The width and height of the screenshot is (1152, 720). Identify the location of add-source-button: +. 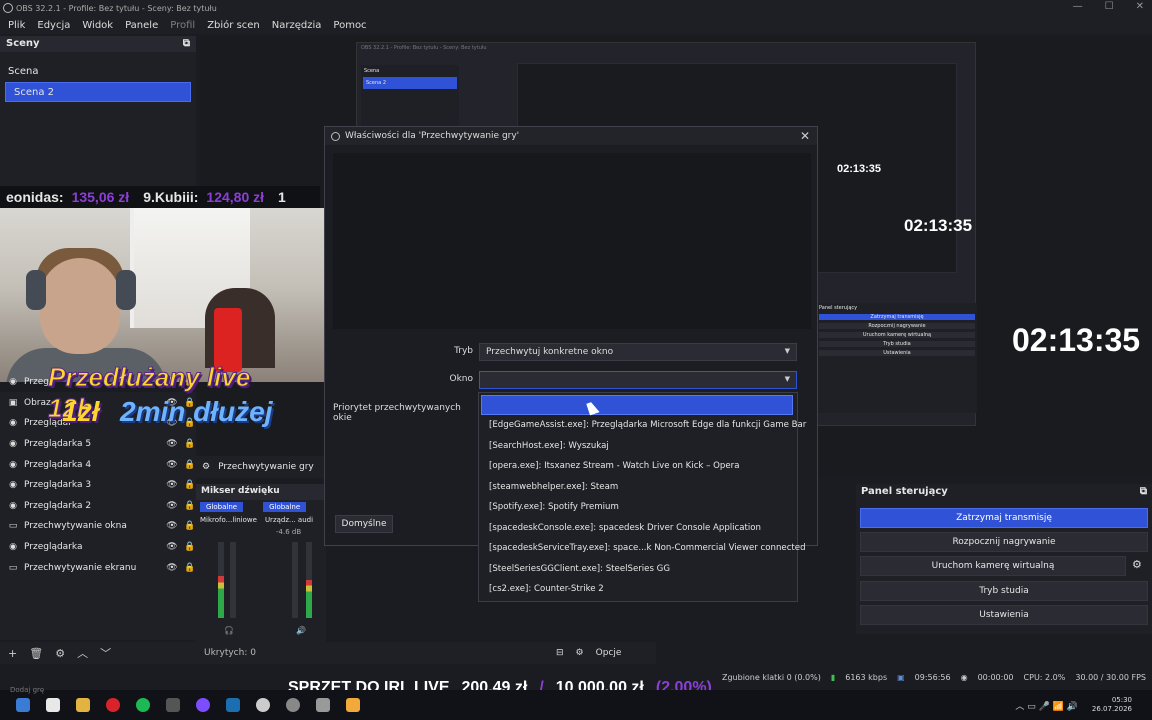
(12, 653).